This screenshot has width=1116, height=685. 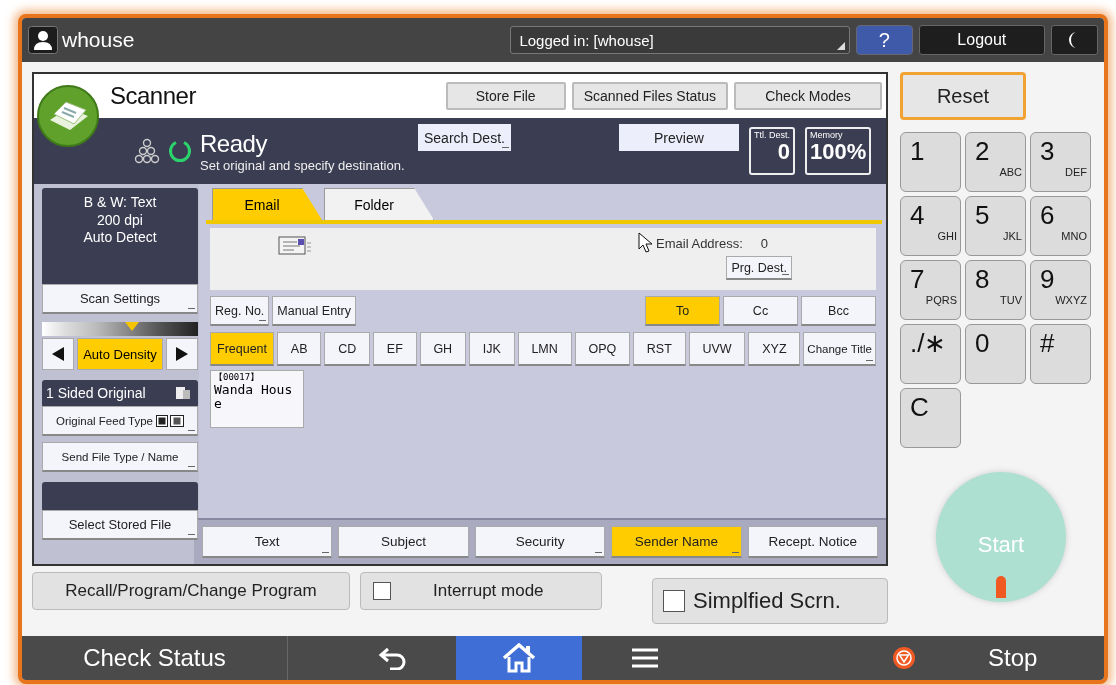 What do you see at coordinates (43, 40) in the screenshot?
I see `user-icon` at bounding box center [43, 40].